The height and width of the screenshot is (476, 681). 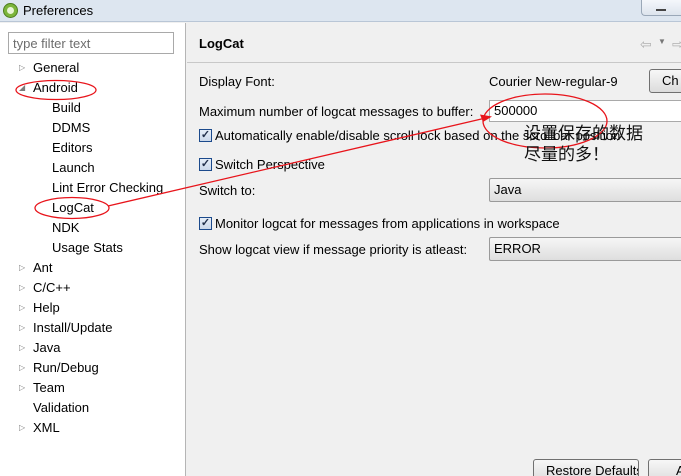 What do you see at coordinates (585, 249) in the screenshot?
I see `priority-select: ERROR` at bounding box center [585, 249].